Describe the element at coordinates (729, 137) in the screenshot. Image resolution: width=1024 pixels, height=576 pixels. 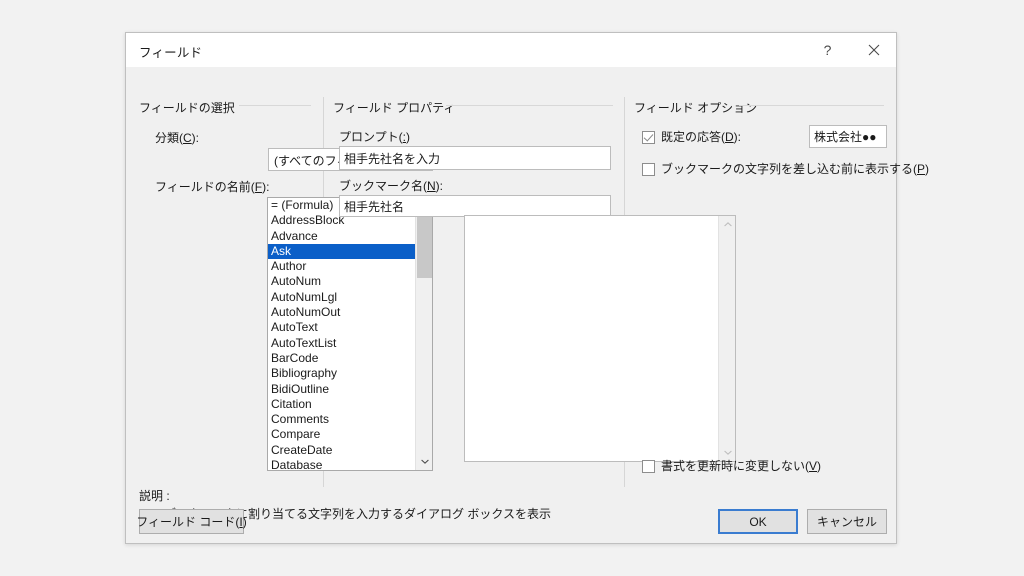
I see `default-answer-label-accelerator: D` at that location.